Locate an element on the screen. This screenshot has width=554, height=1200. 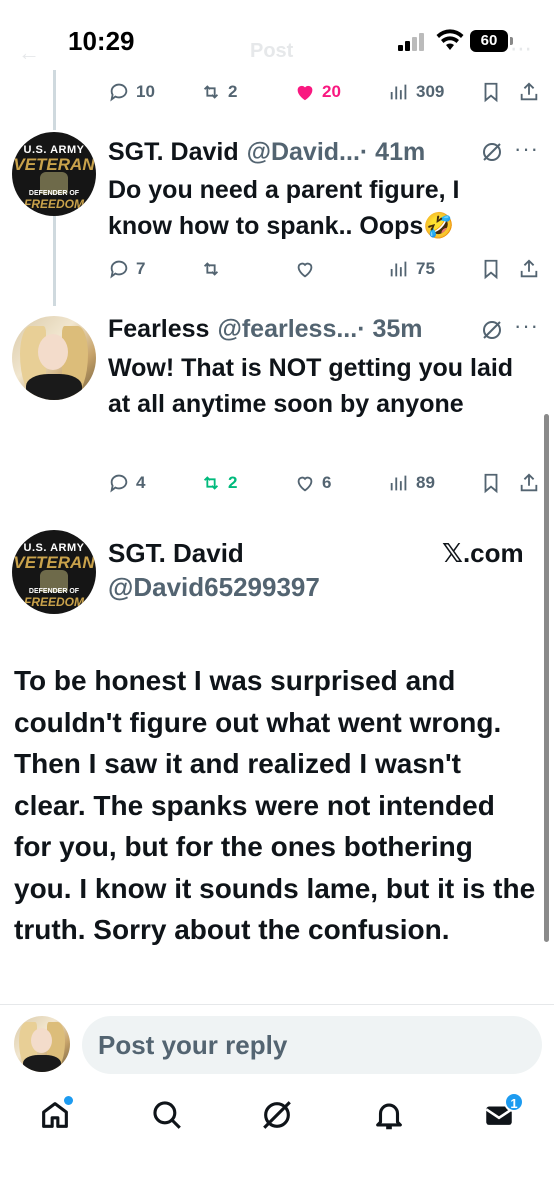
tab-notifications is located at coordinates (392, 1118).